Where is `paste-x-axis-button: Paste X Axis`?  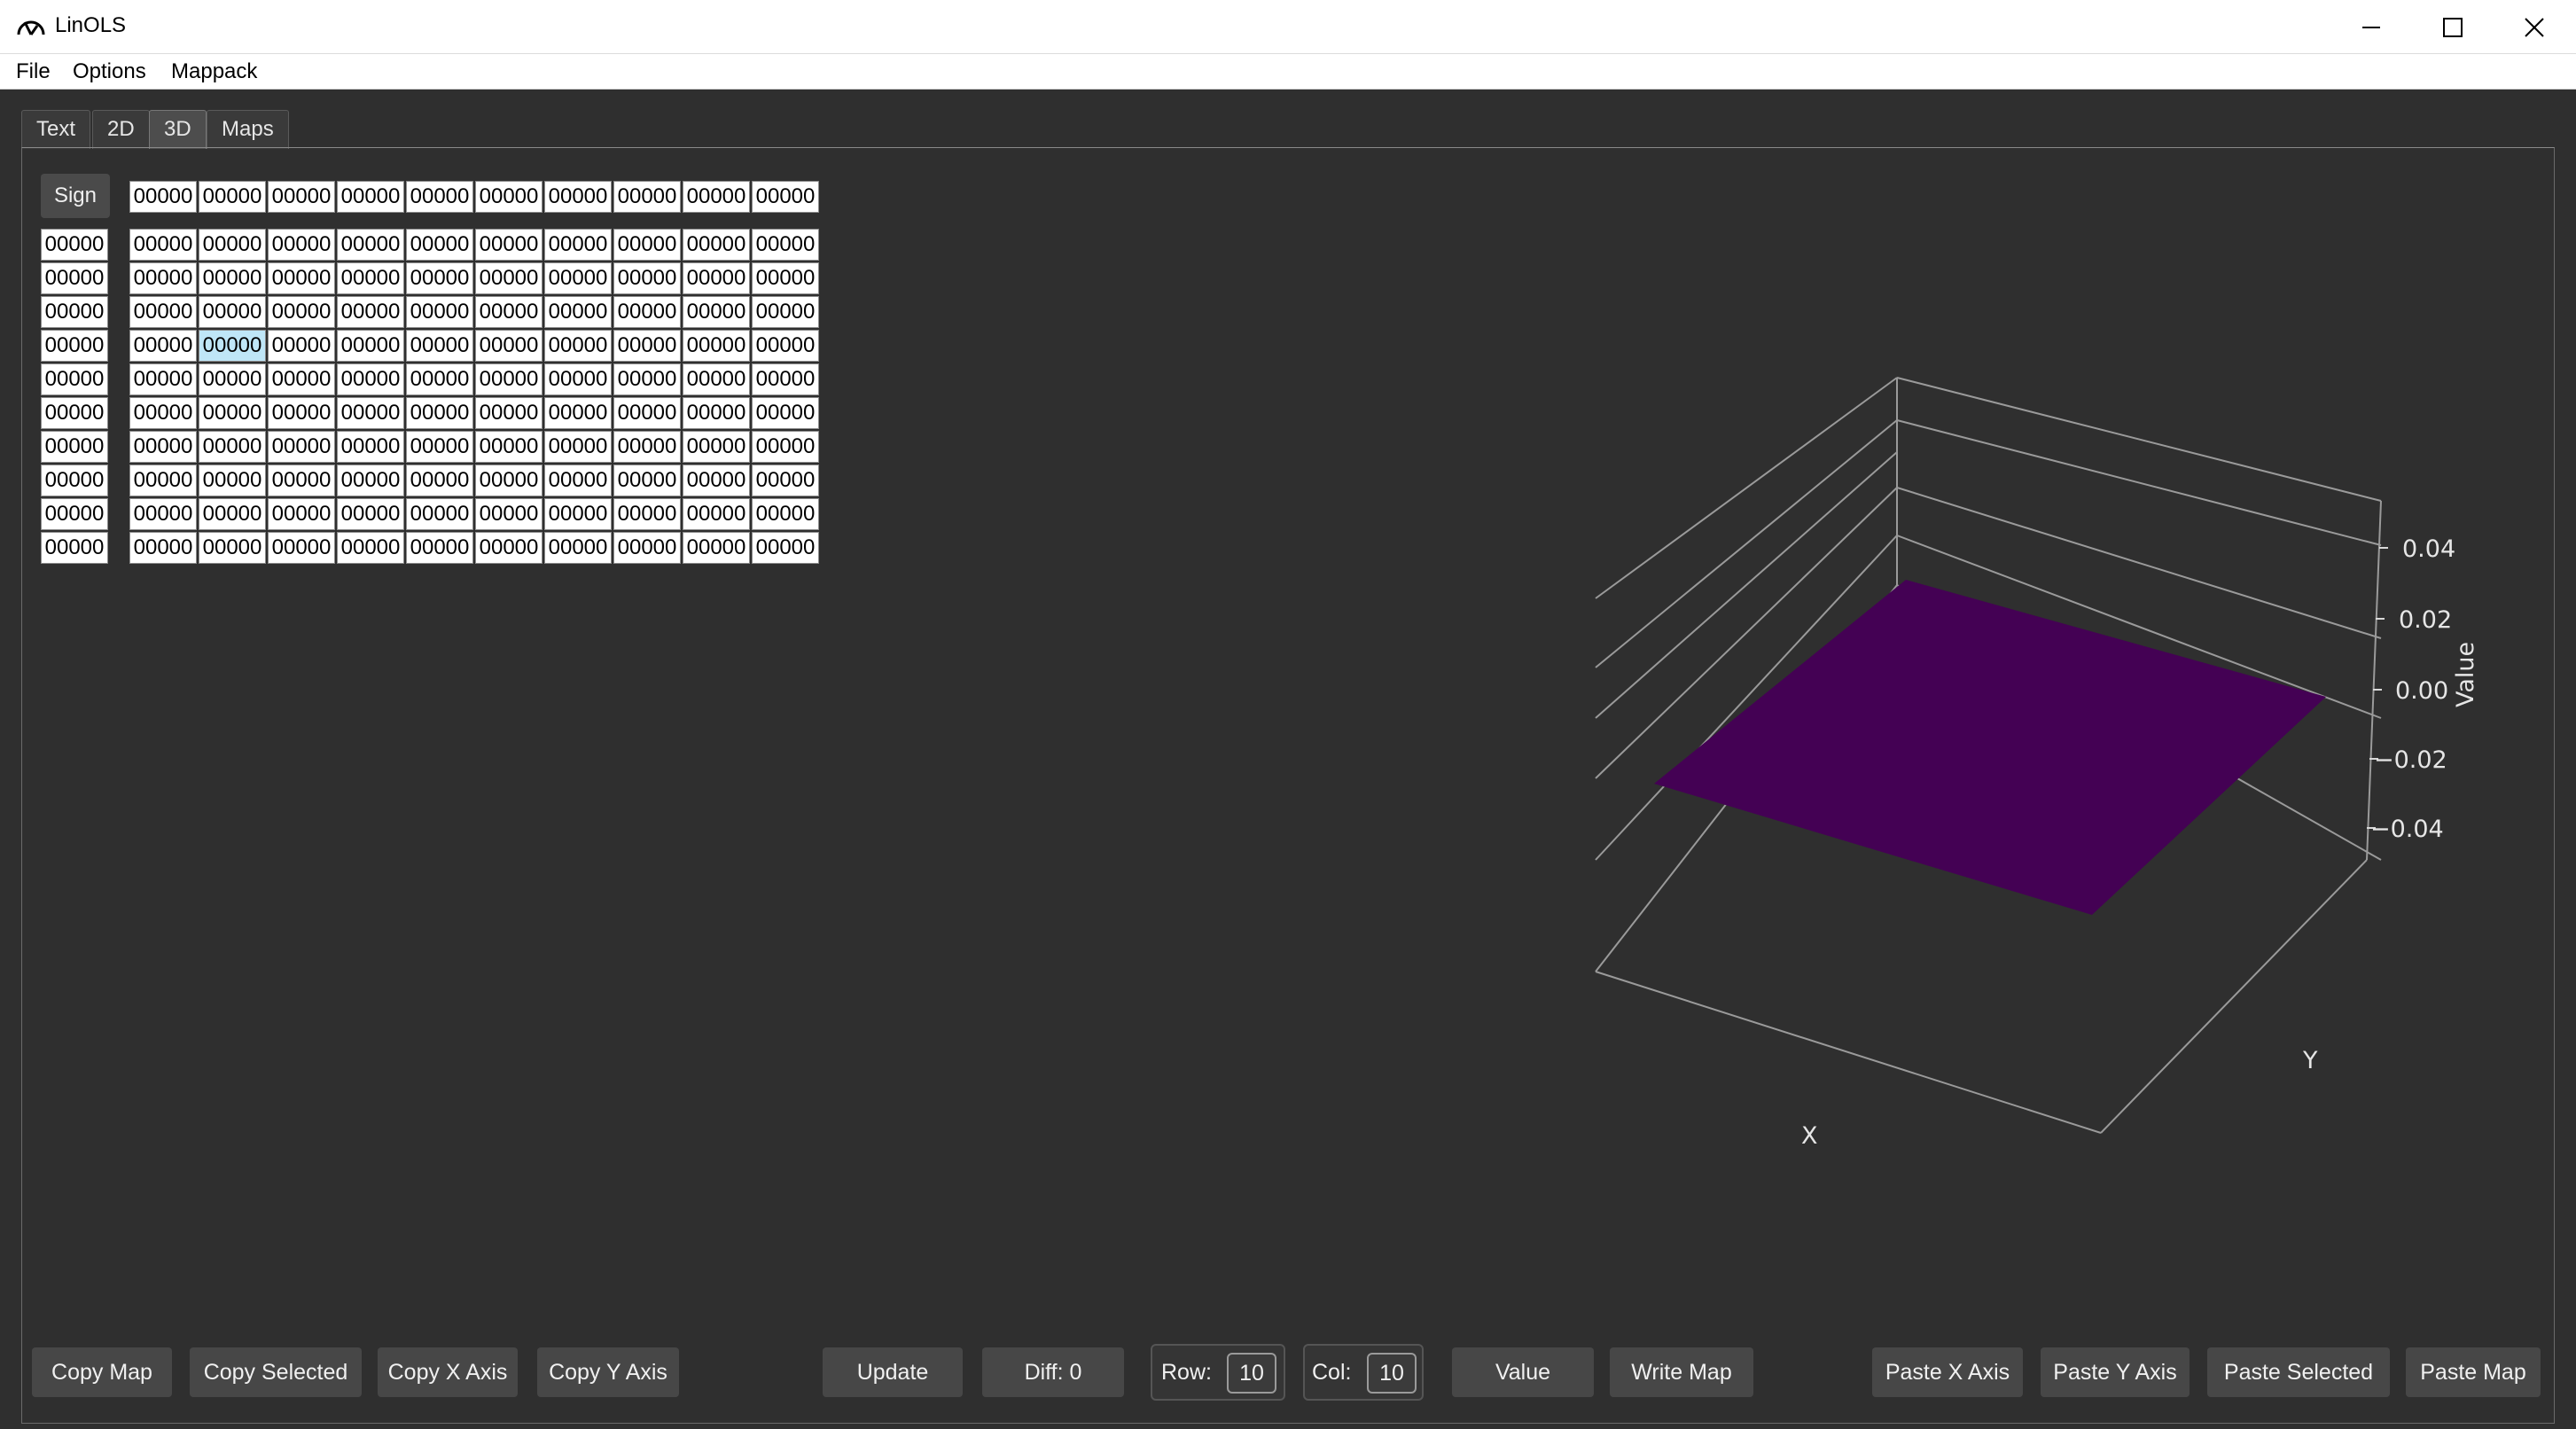 paste-x-axis-button: Paste X Axis is located at coordinates (1947, 1372).